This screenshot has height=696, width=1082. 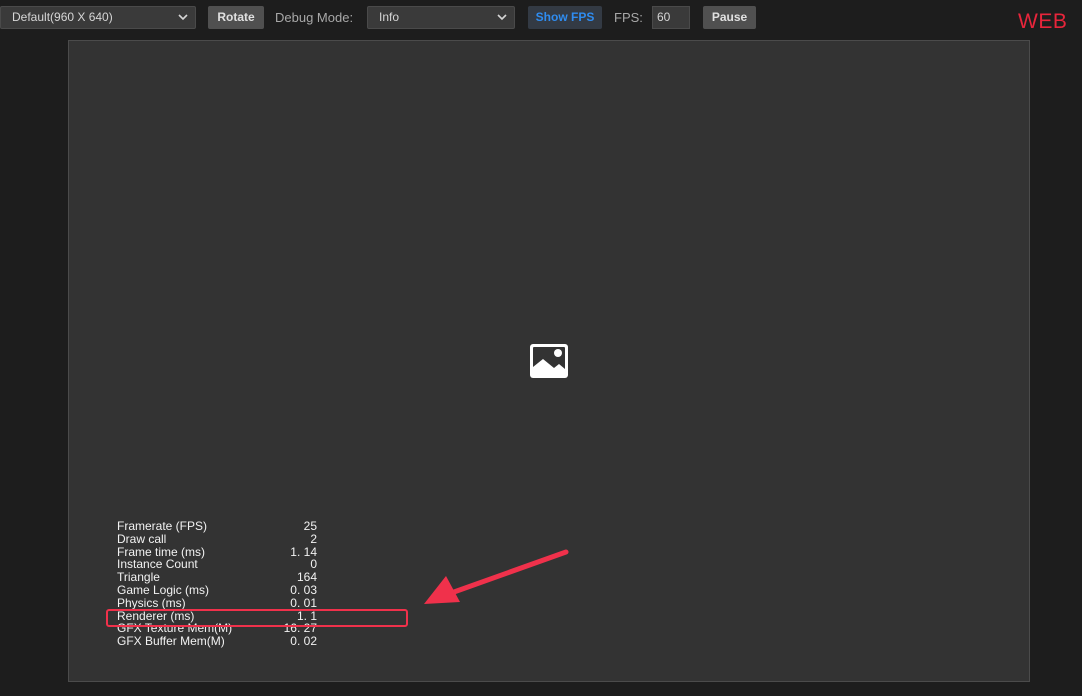 I want to click on pause-button: Pause, so click(x=729, y=17).